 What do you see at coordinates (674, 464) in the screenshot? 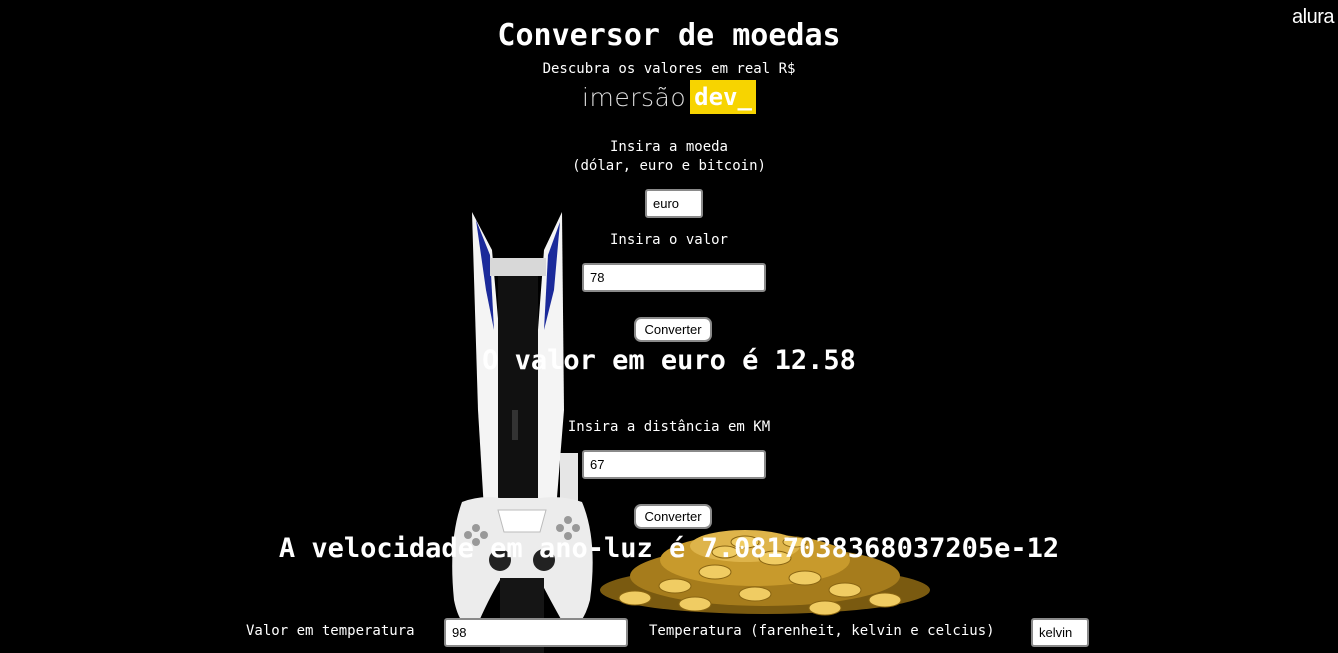
I see `distance-input` at bounding box center [674, 464].